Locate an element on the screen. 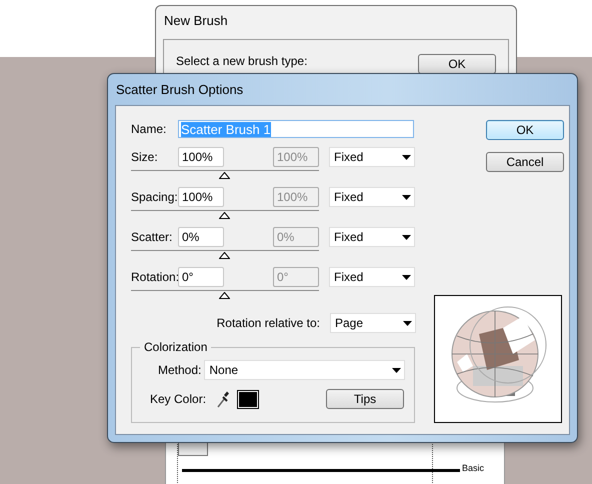 The image size is (592, 484). field-label: Key Color: is located at coordinates (178, 399).